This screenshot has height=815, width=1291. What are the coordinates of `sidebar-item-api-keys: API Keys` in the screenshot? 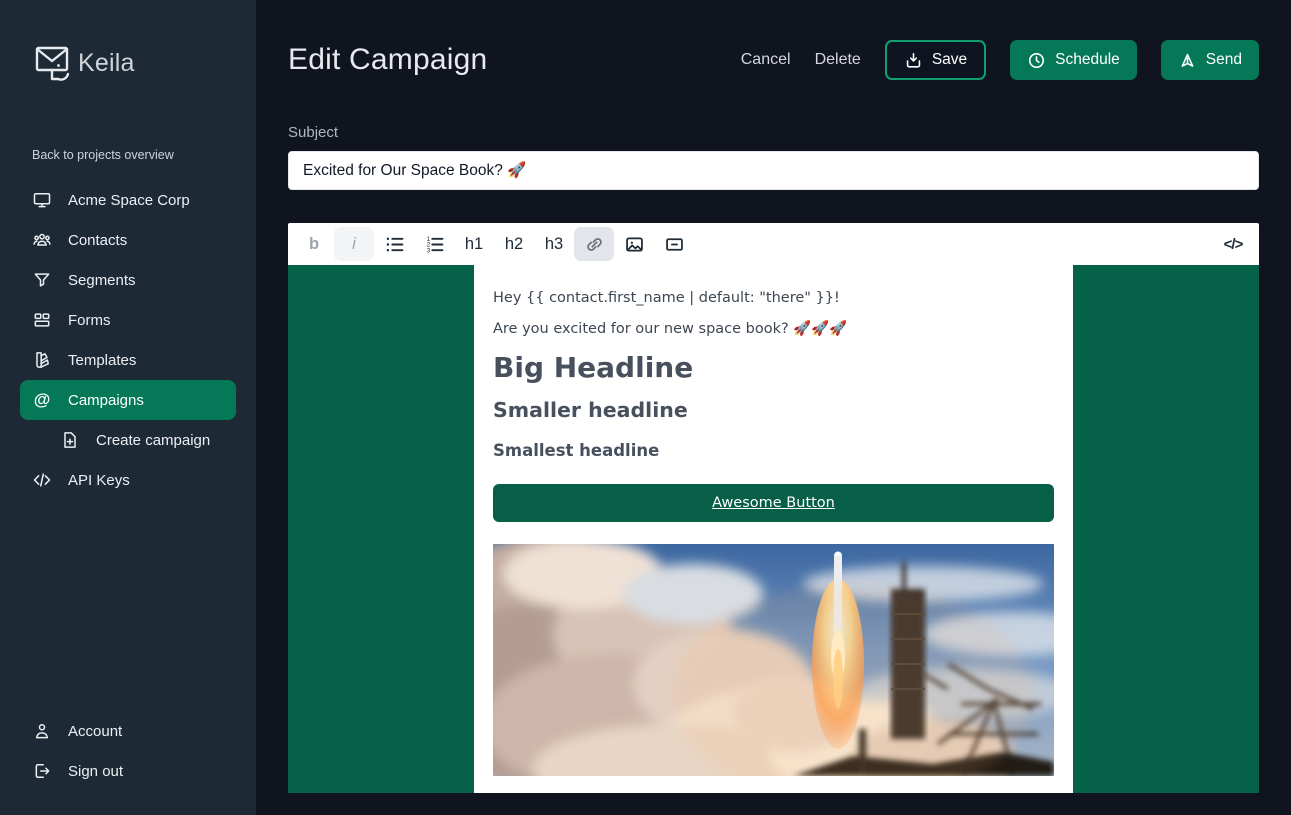 It's located at (128, 480).